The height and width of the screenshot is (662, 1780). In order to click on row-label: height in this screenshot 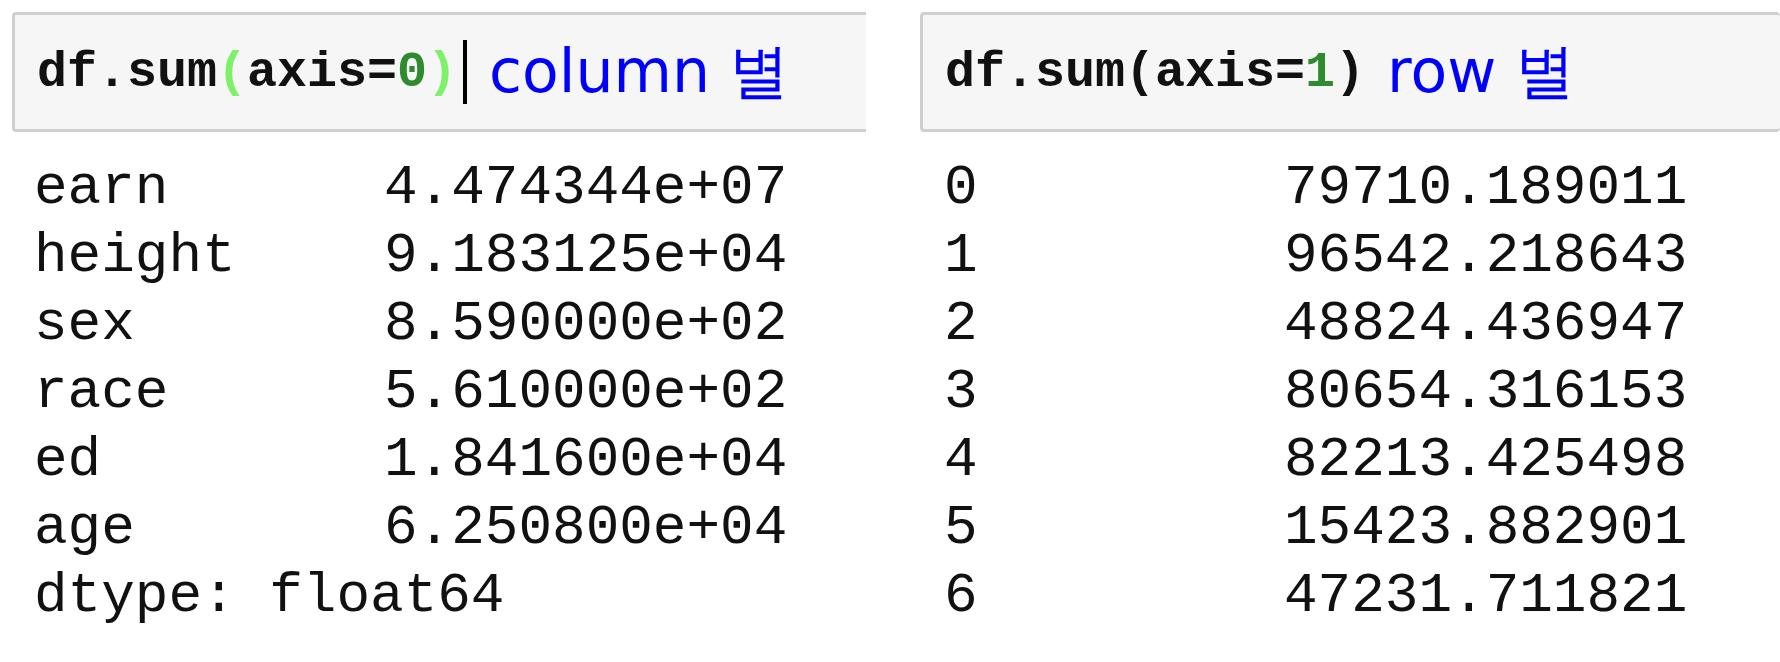, I will do `click(135, 256)`.